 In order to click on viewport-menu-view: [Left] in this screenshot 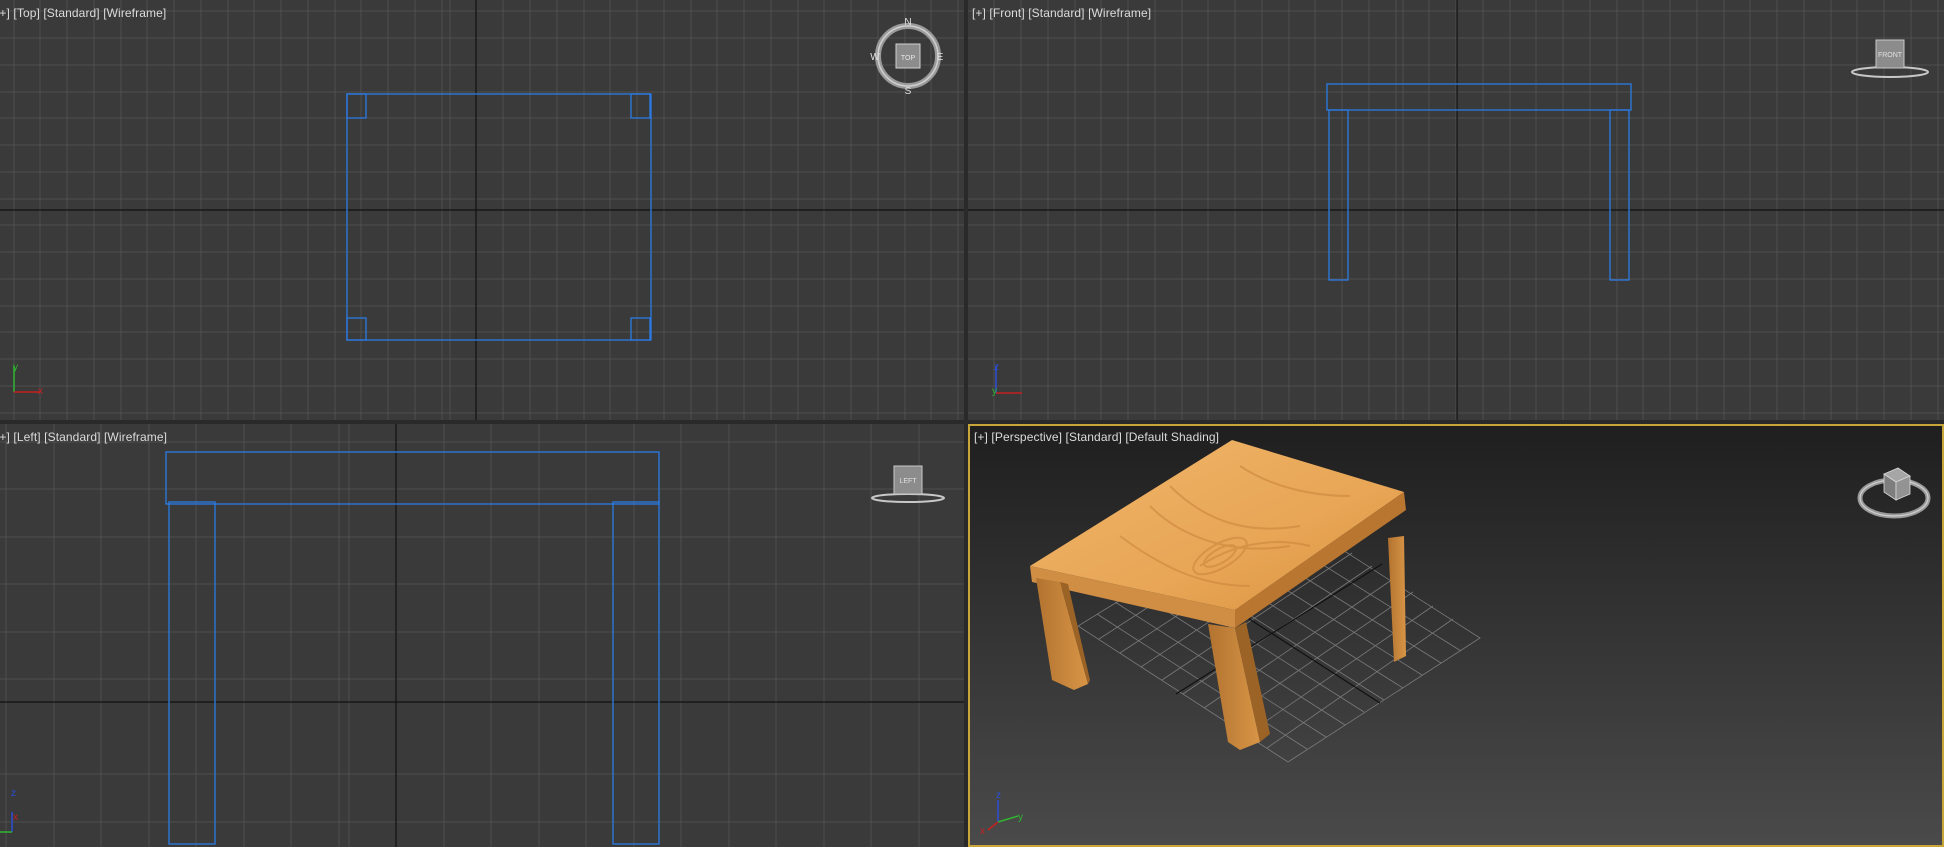, I will do `click(26, 437)`.